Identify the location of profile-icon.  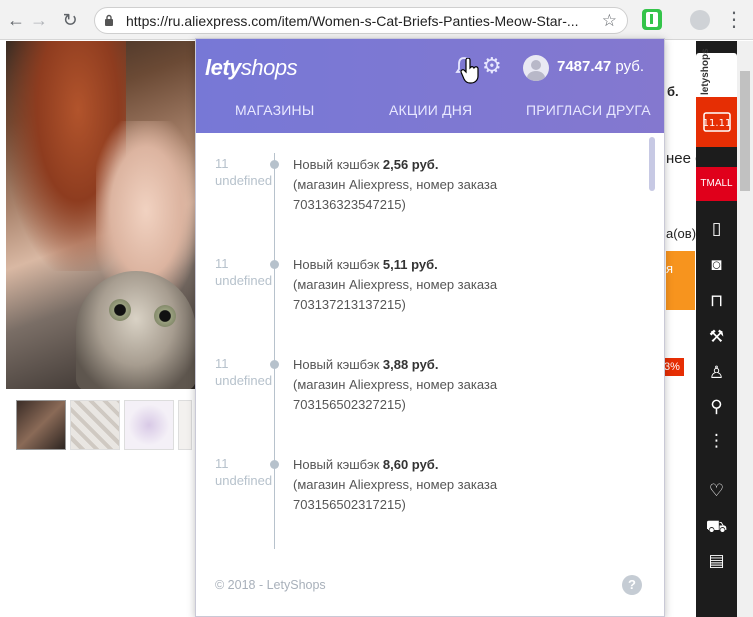
(700, 20).